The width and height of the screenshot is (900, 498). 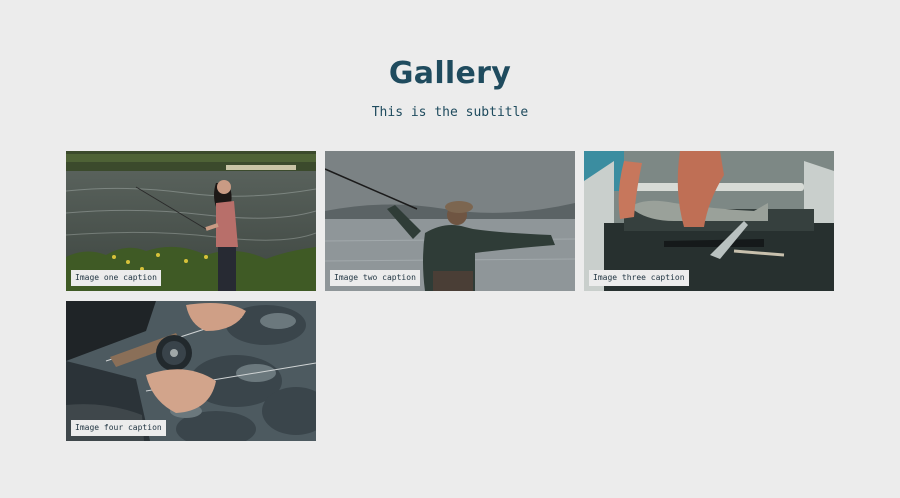 I want to click on page-subtitle: This is the subtitle, so click(x=450, y=112).